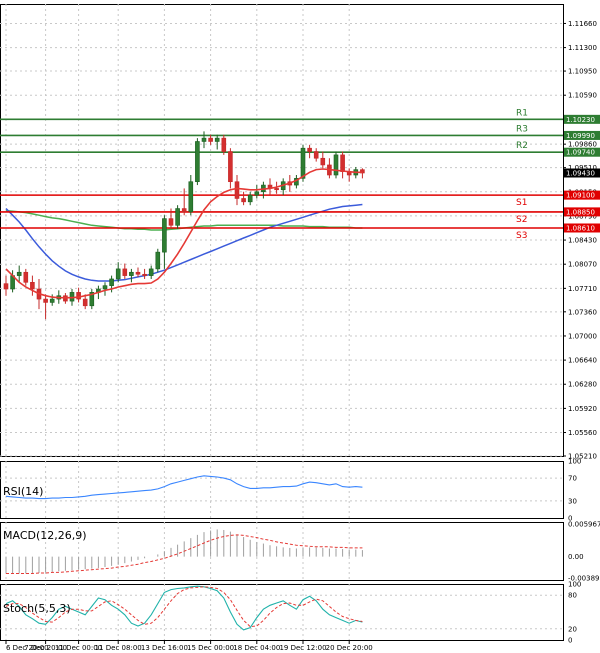 The width and height of the screenshot is (600, 653). Describe the element at coordinates (282, 612) in the screenshot. I see `stoch-frame` at that location.